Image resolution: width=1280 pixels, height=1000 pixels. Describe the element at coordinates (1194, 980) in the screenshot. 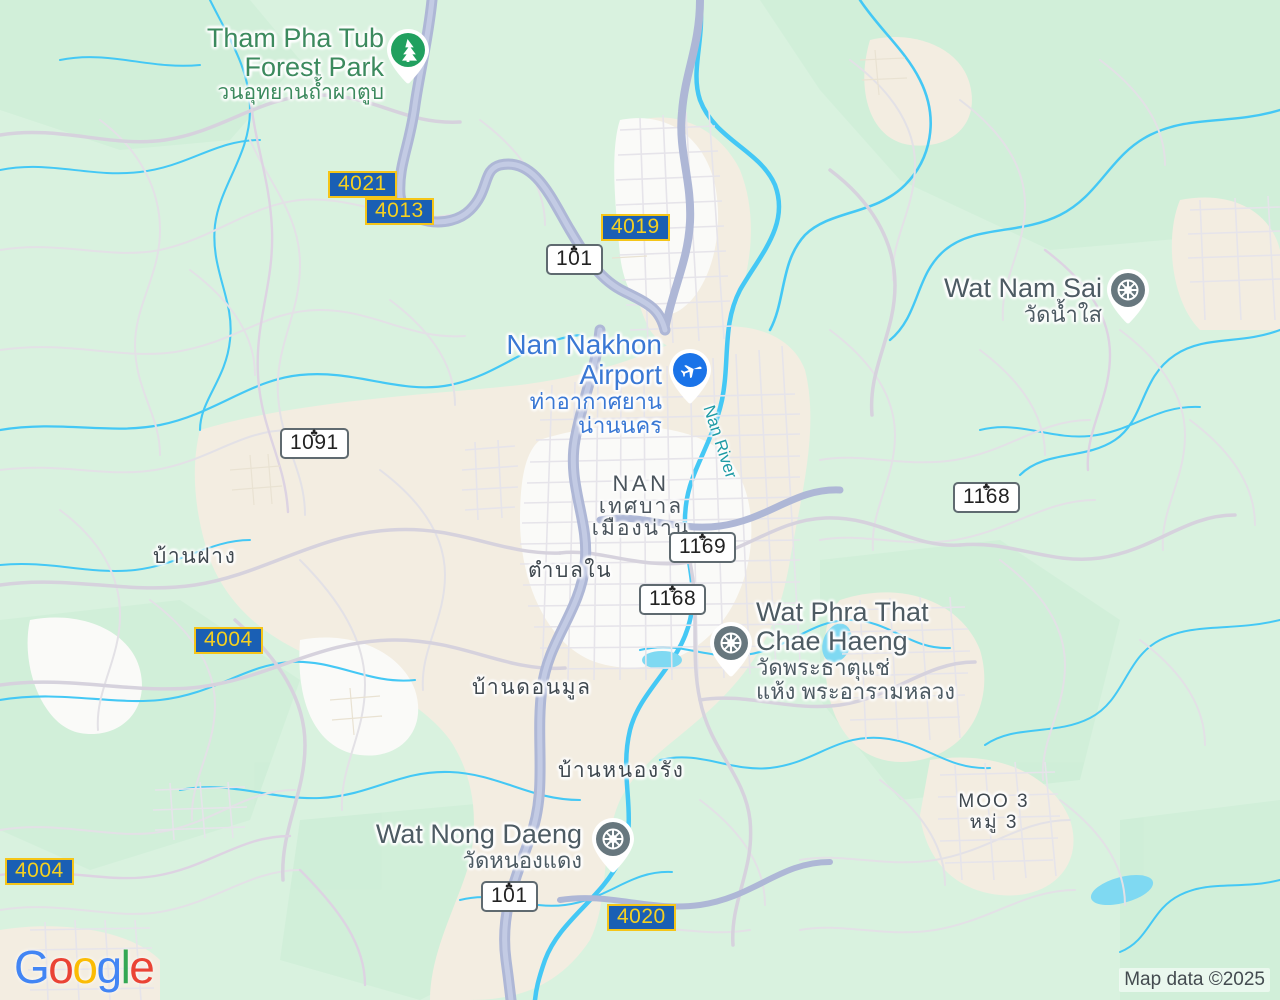

I see `map-attribution: Map data ©2025` at that location.